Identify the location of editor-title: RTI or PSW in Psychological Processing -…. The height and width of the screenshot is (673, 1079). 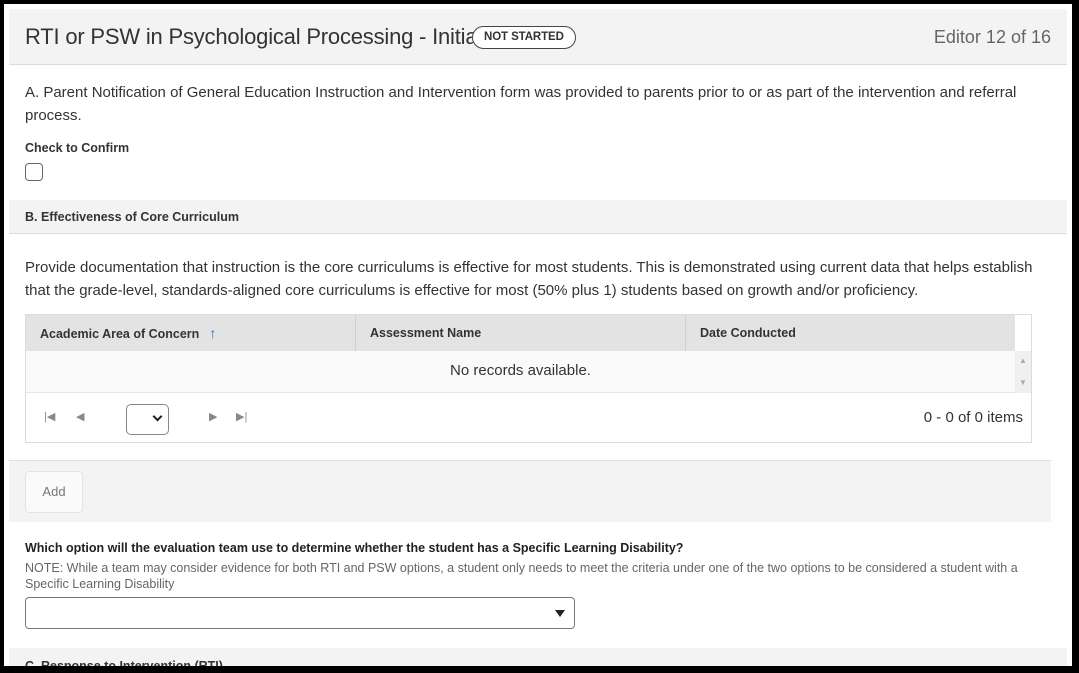
(254, 36).